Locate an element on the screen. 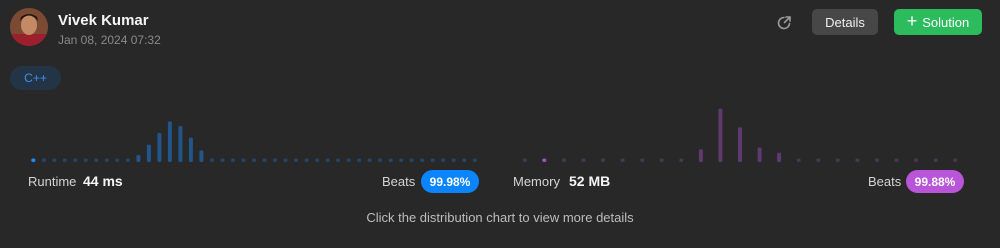  add-solution-button: + Solution is located at coordinates (938, 22).